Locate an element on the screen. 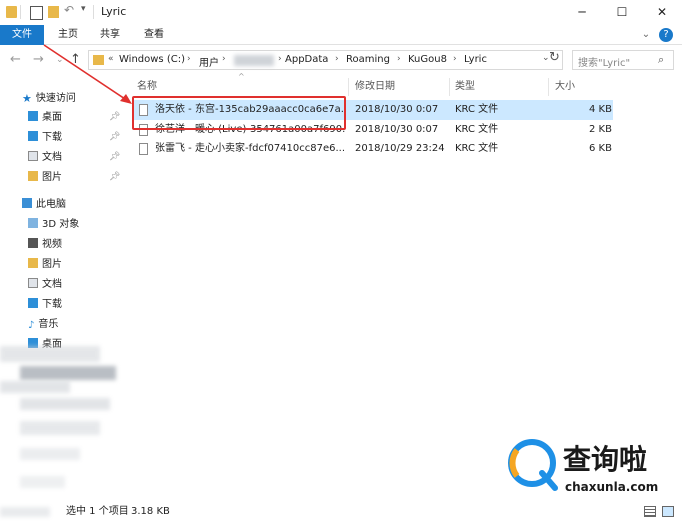  arrow-line is located at coordinates (86, 73).